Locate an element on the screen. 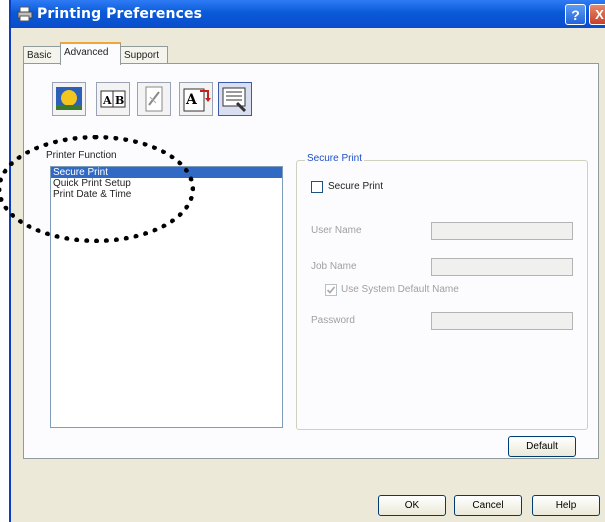 This screenshot has height=522, width=605. user-name-label: User Name is located at coordinates (336, 230).